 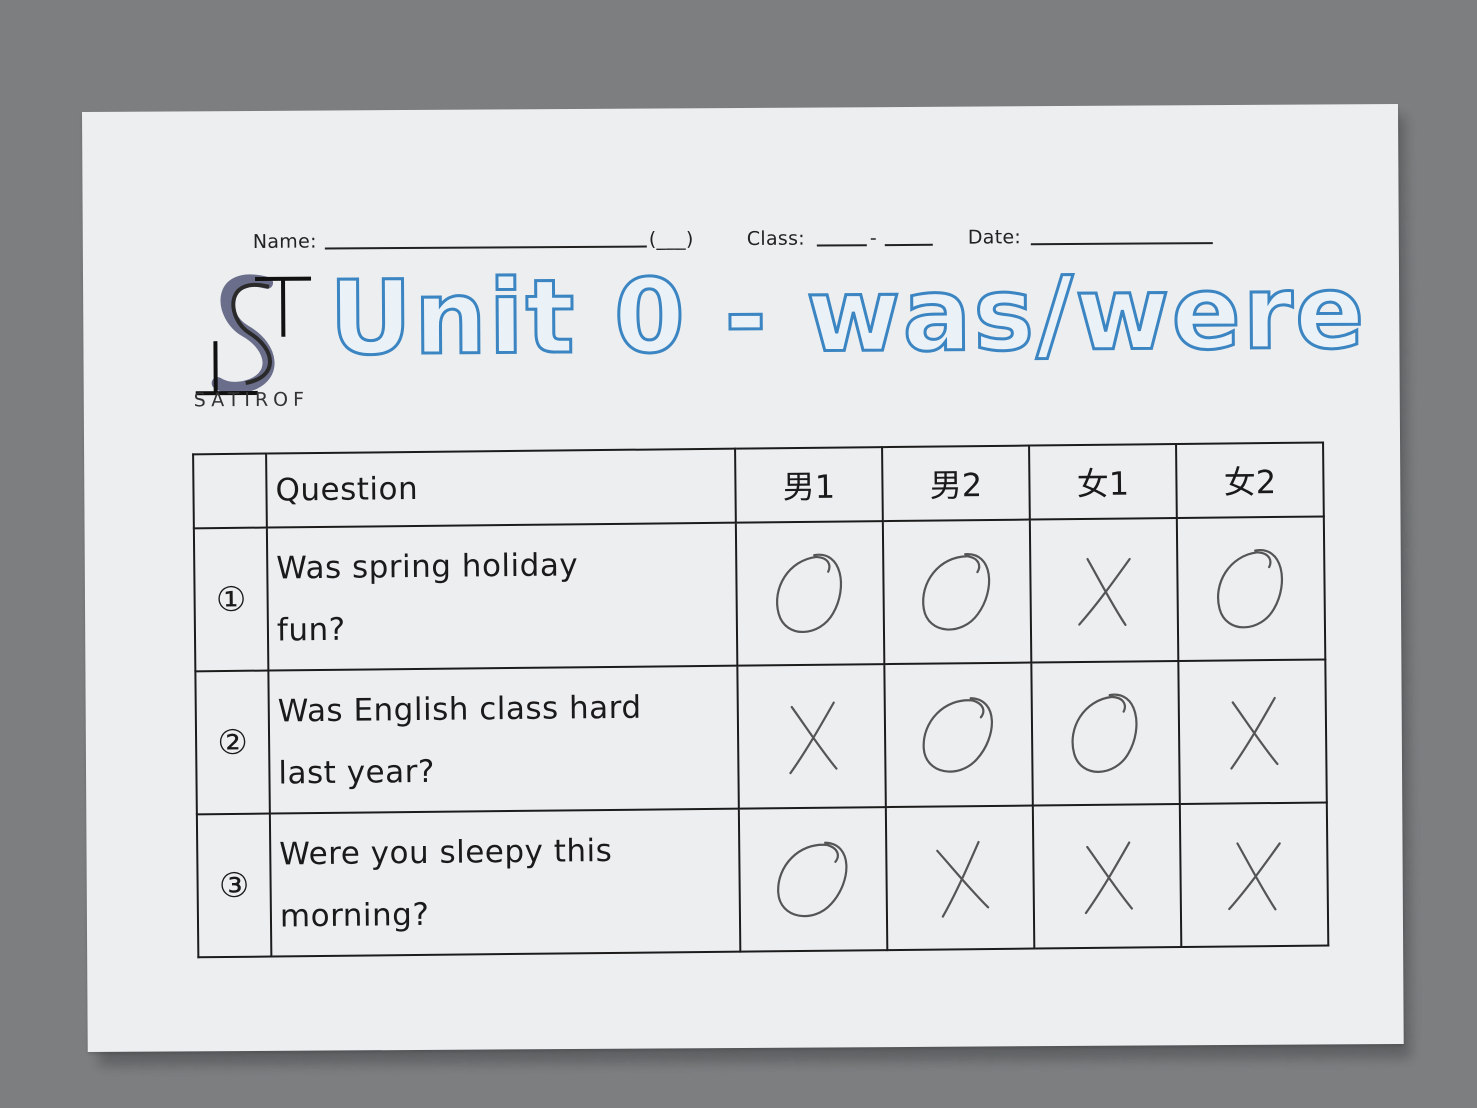 I want to click on question-line-1: Was spring holiday, so click(x=427, y=566).